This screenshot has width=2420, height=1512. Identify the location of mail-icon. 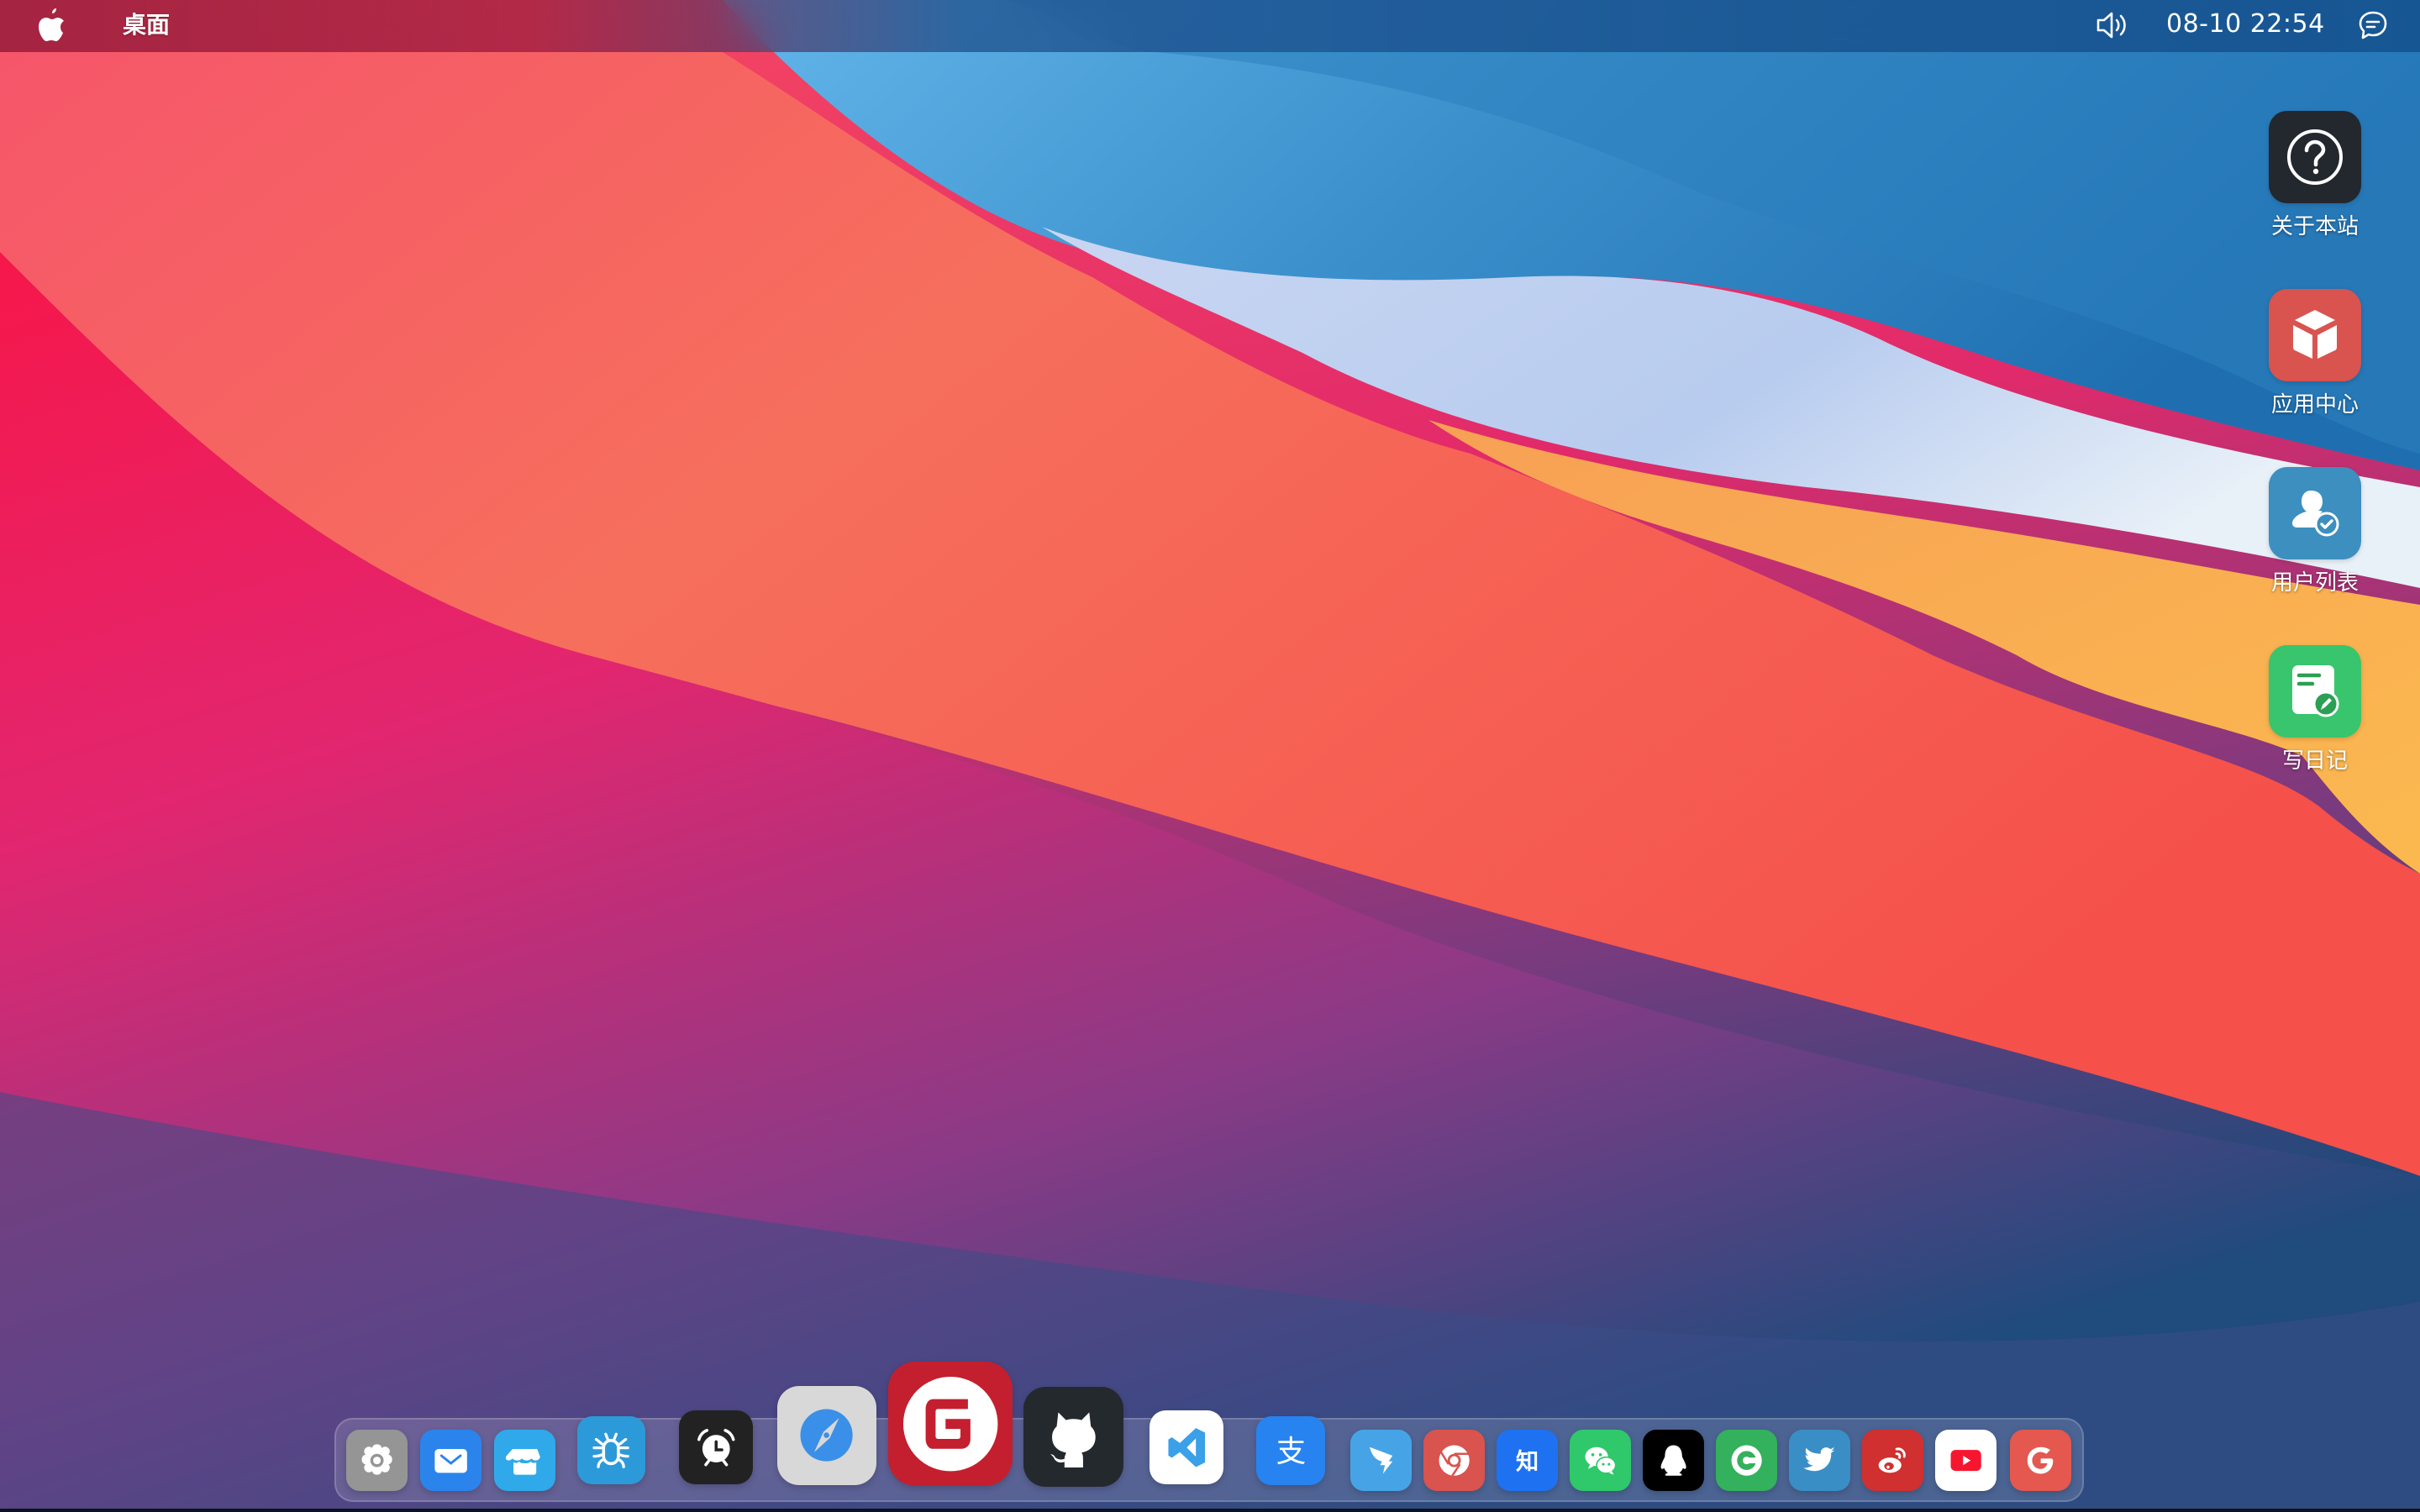
(450, 1460).